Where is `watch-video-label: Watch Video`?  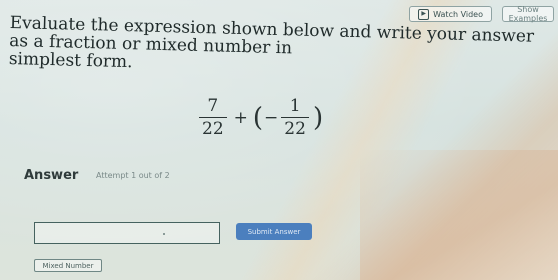 watch-video-label: Watch Video is located at coordinates (458, 14).